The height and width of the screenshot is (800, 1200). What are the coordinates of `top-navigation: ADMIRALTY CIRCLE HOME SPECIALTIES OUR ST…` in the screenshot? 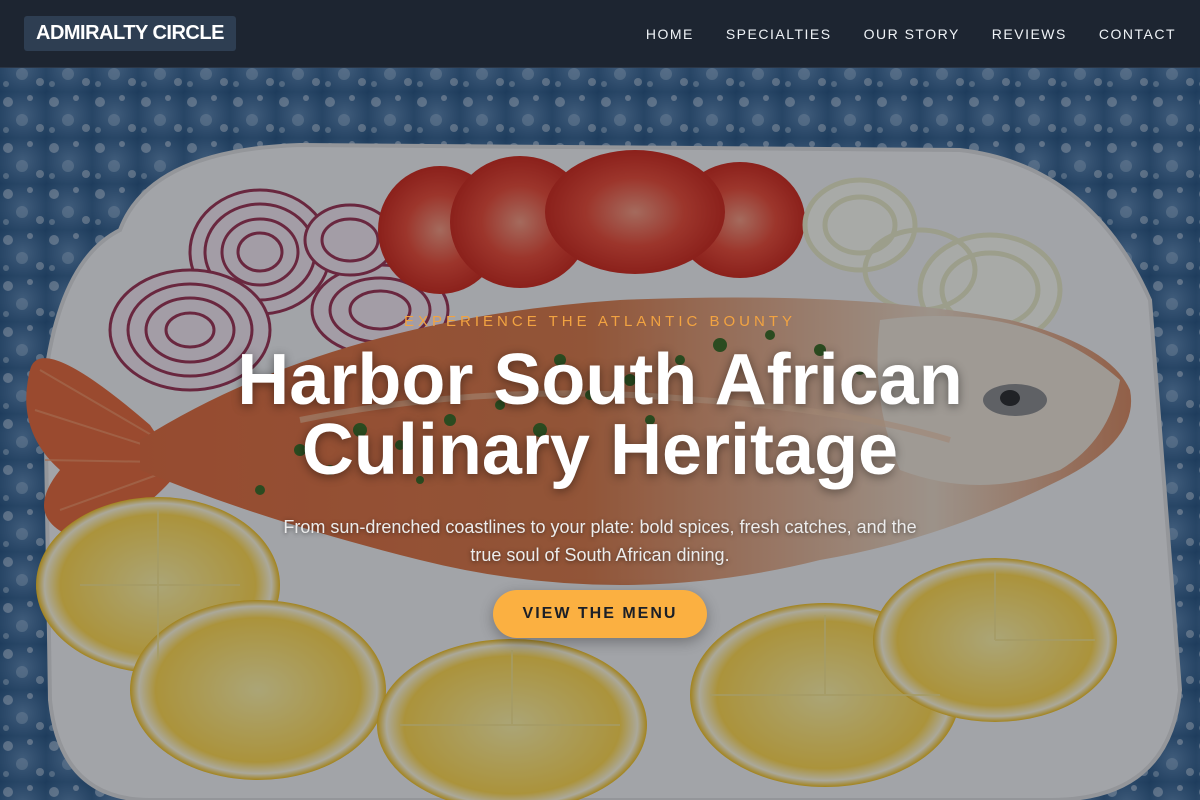 It's located at (600, 34).